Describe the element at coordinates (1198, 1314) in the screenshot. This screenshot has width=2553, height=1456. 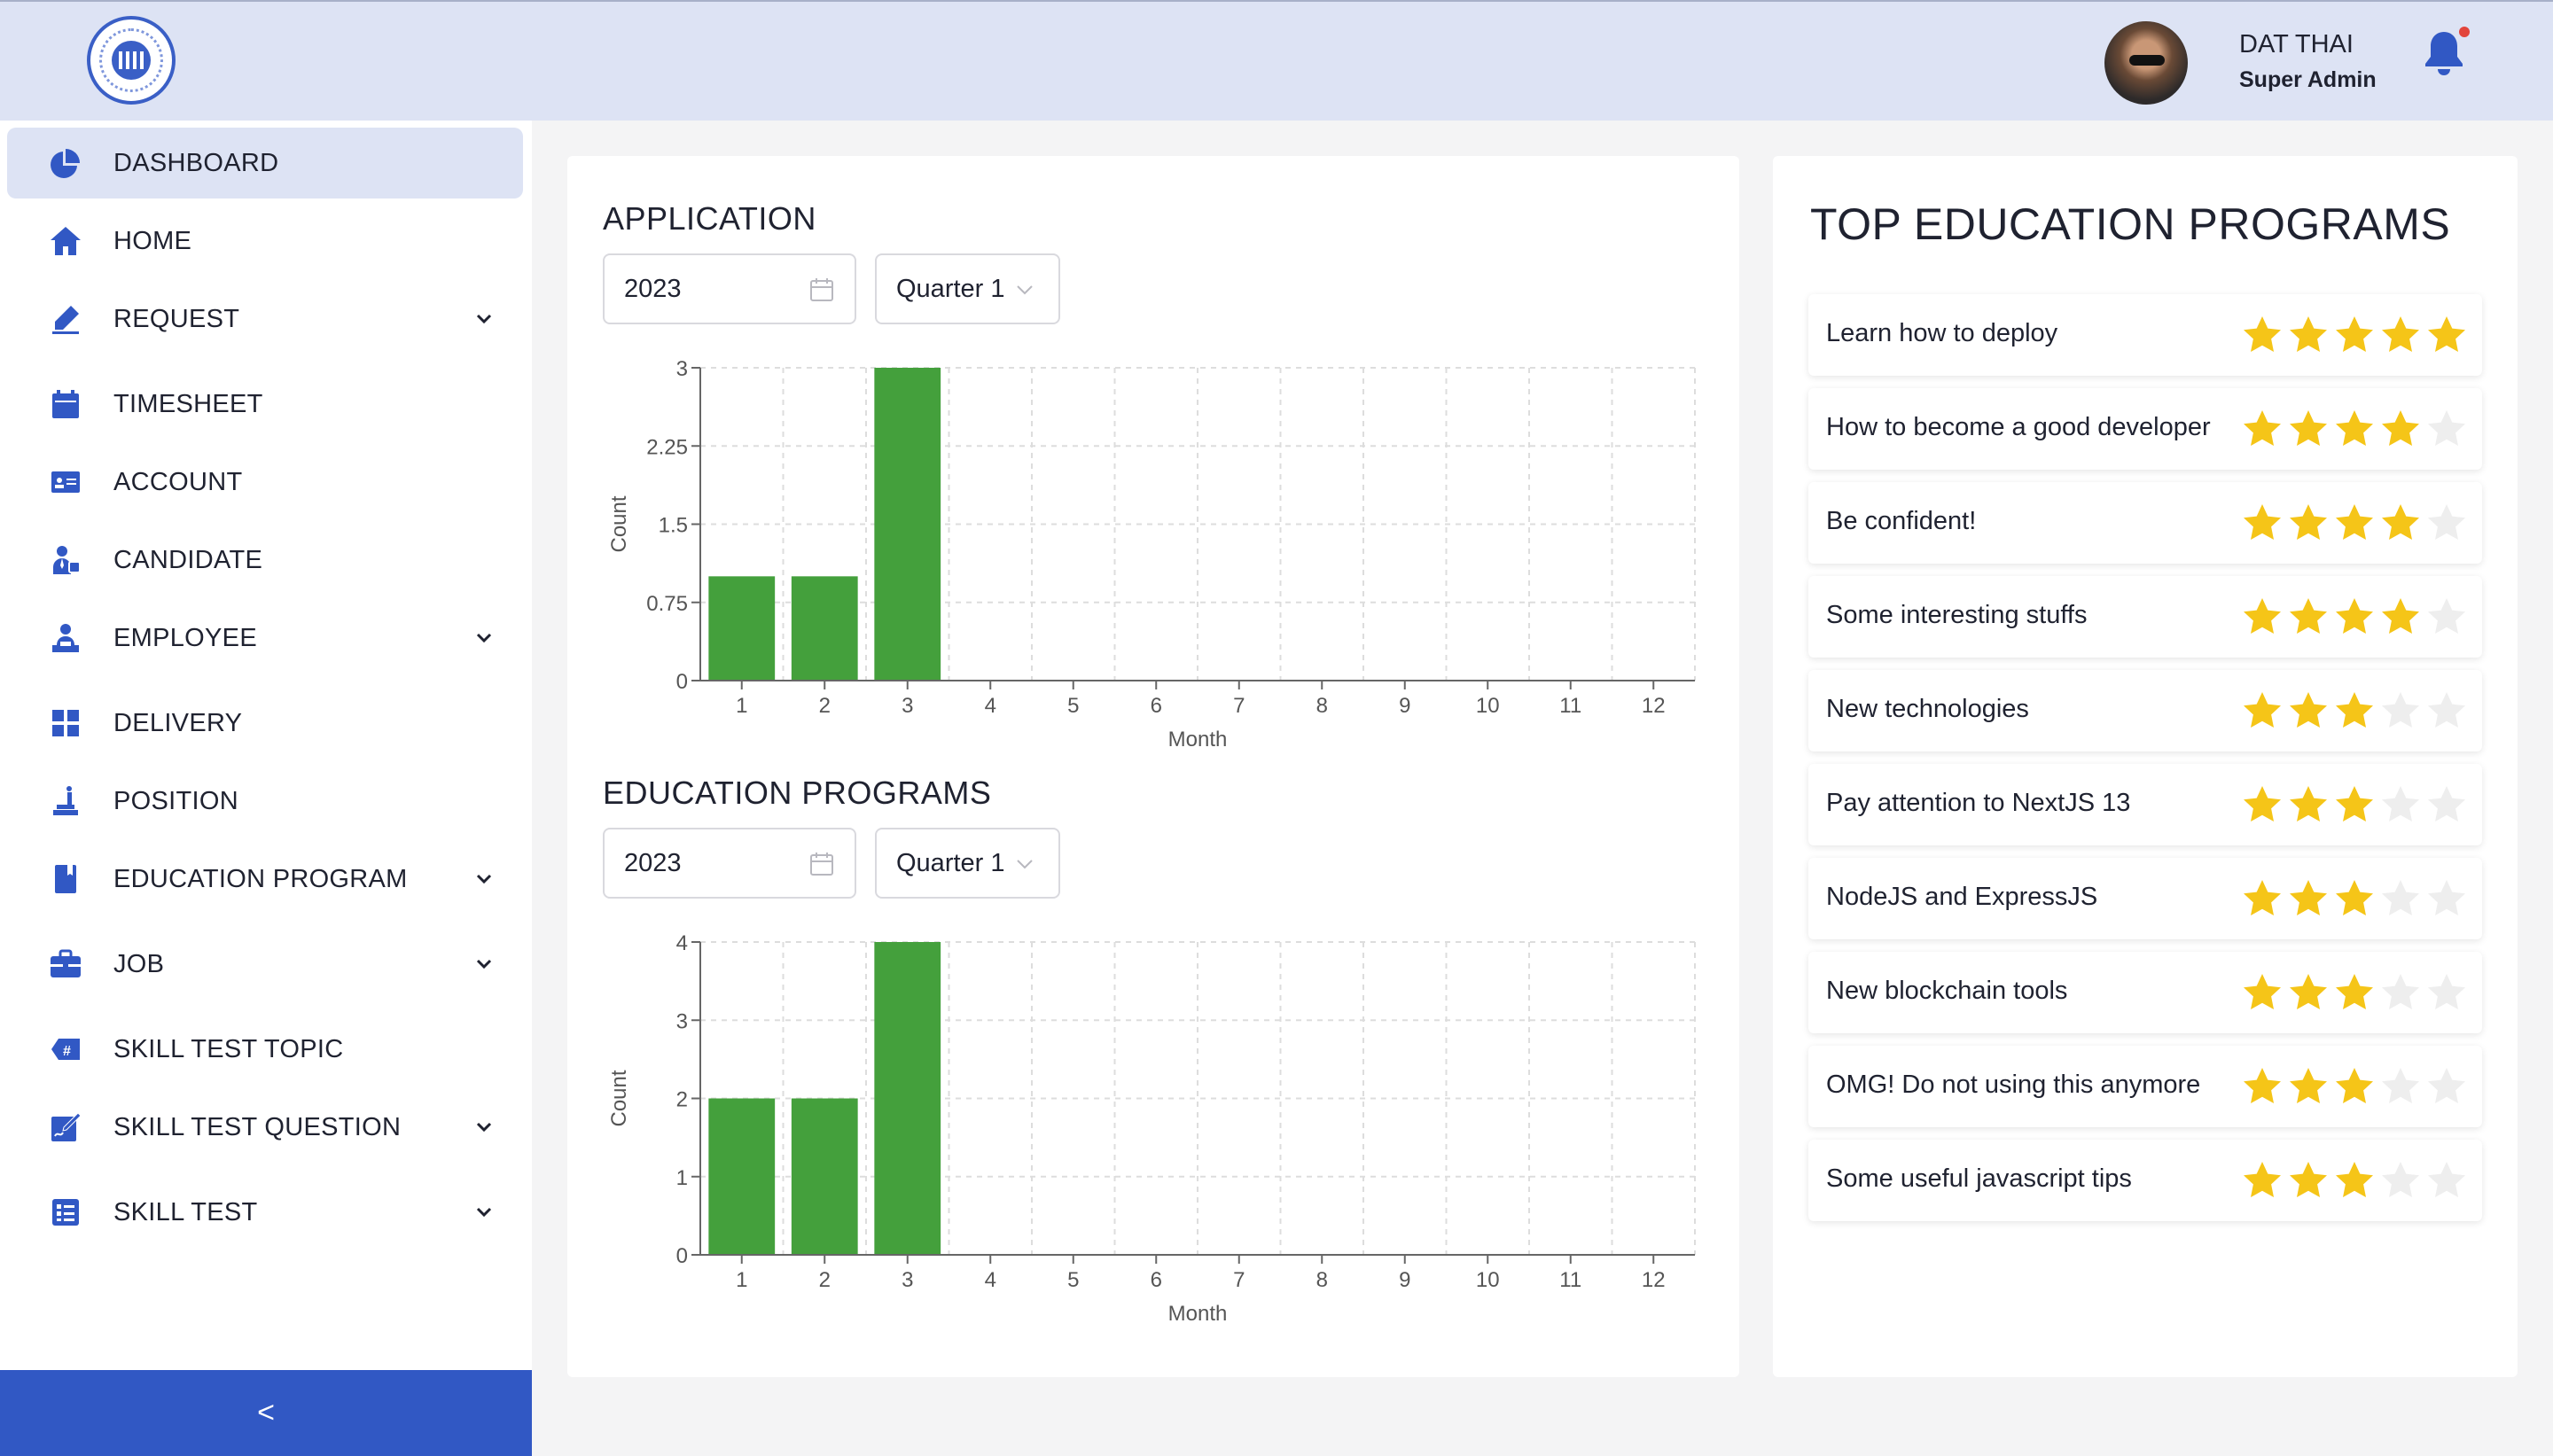
I see `x-axis-label: Month` at that location.